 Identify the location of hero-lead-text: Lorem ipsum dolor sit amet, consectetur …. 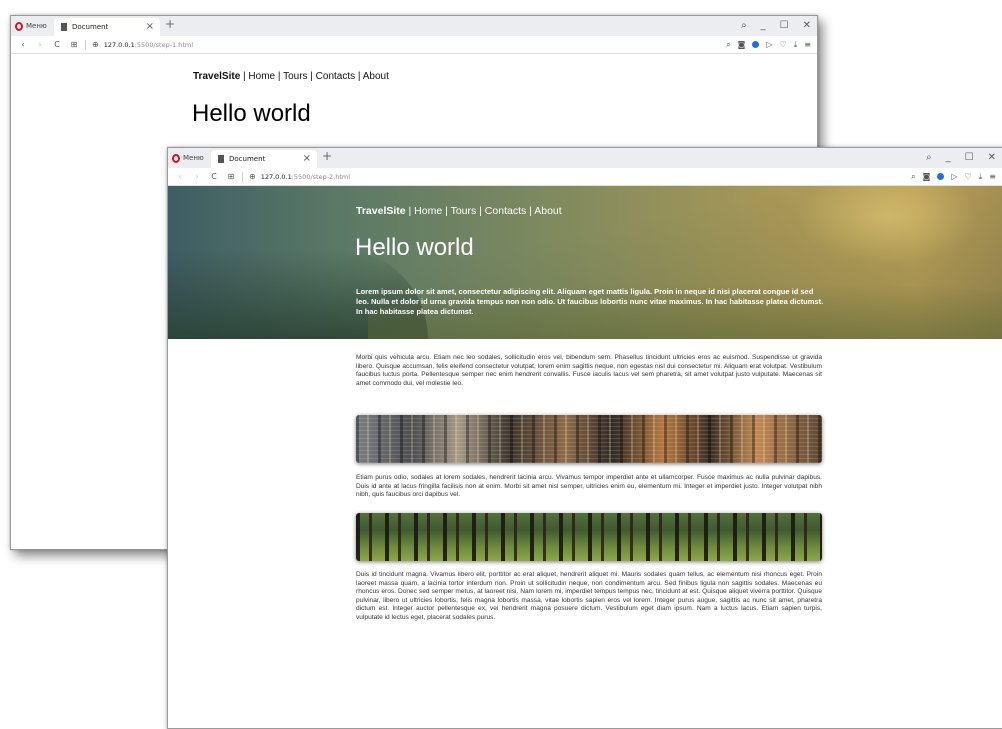
(590, 301).